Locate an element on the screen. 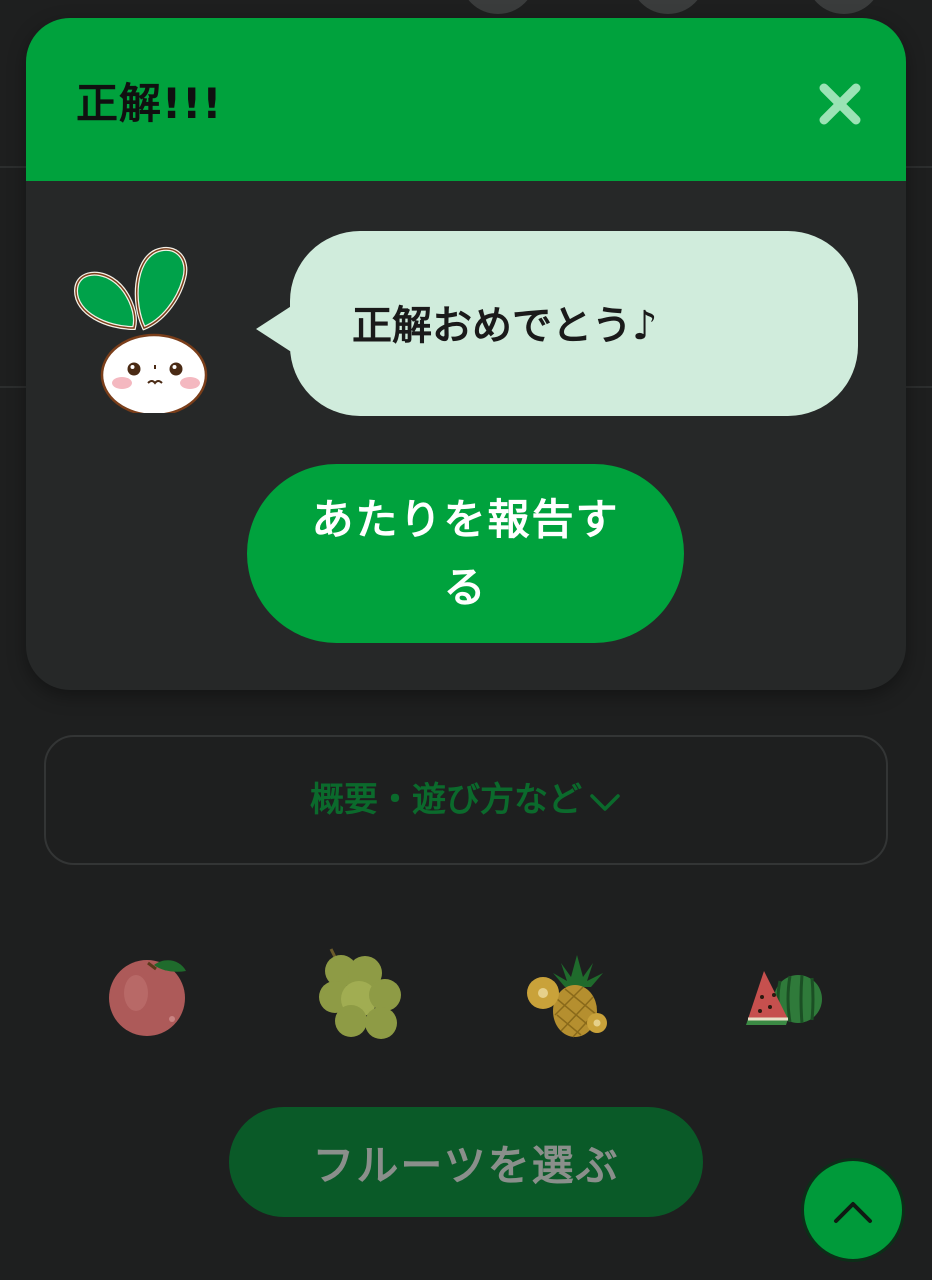 The image size is (932, 1280). close-button is located at coordinates (840, 104).